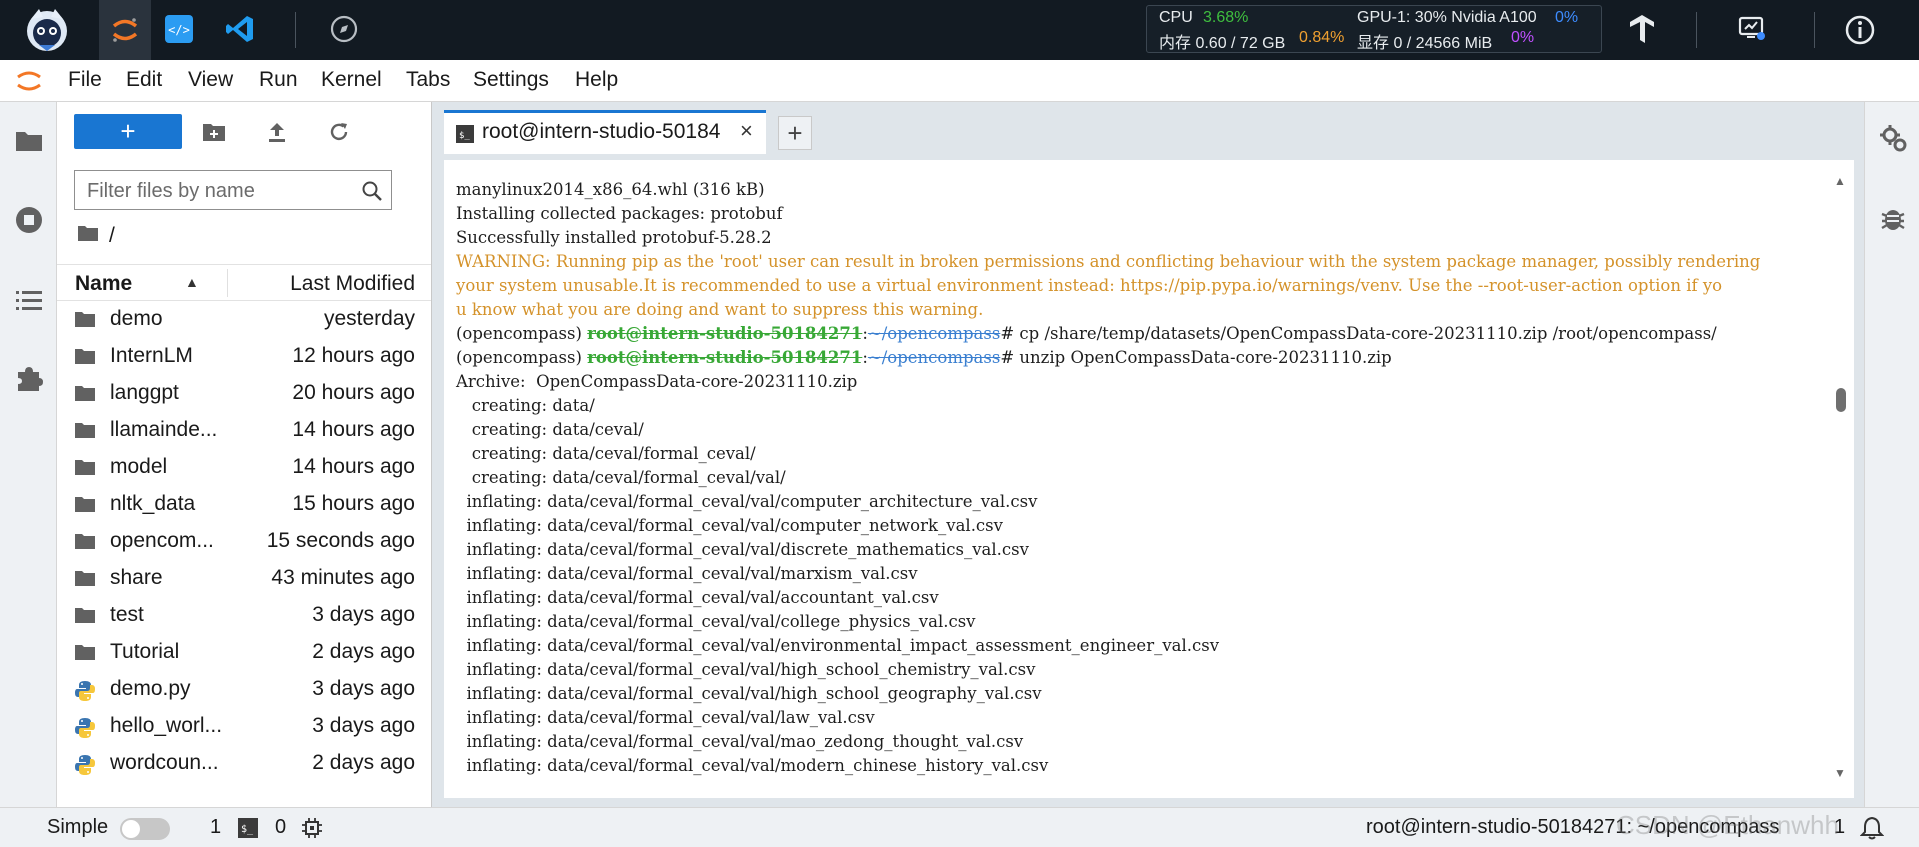  I want to click on kernels-count: 1, so click(215, 827).